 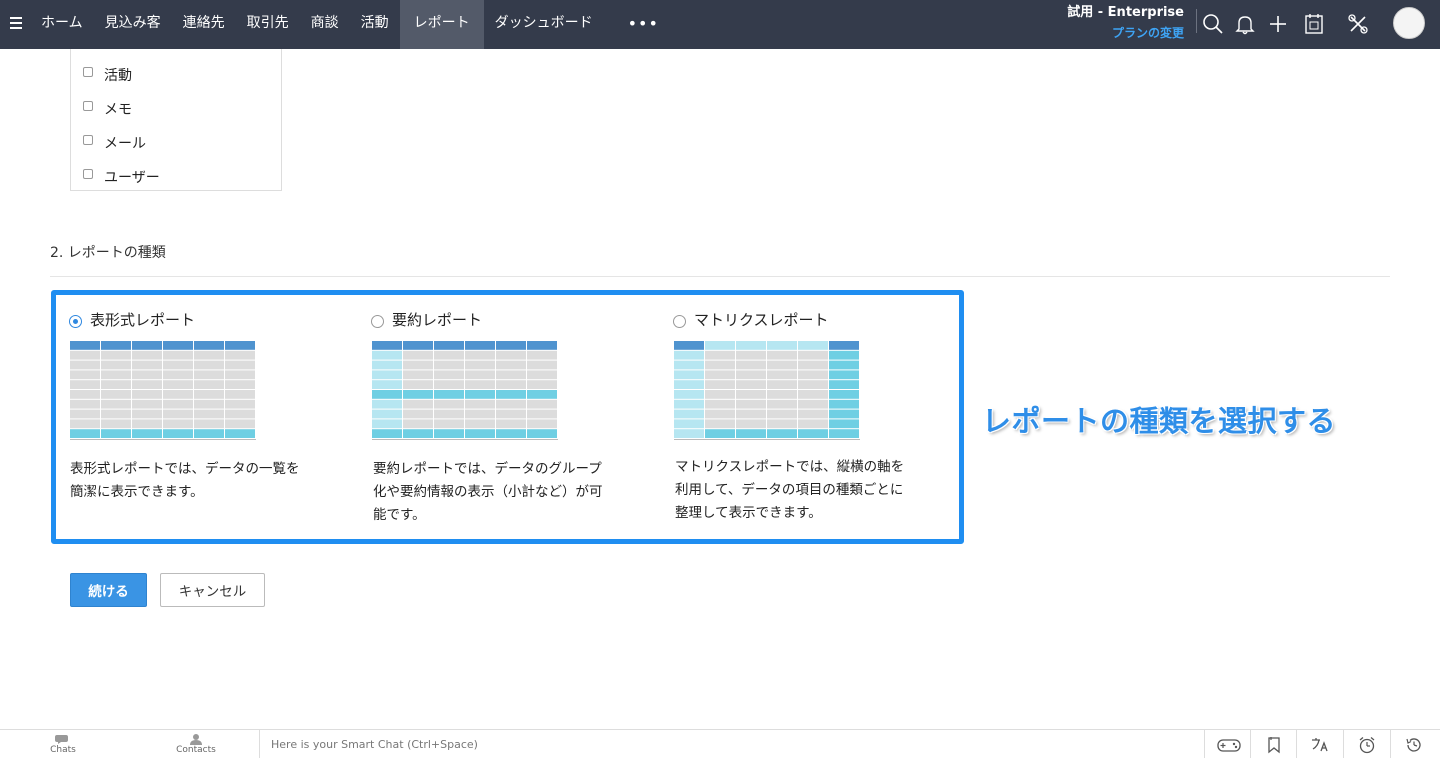 I want to click on list-item: ユーザー, so click(x=121, y=177).